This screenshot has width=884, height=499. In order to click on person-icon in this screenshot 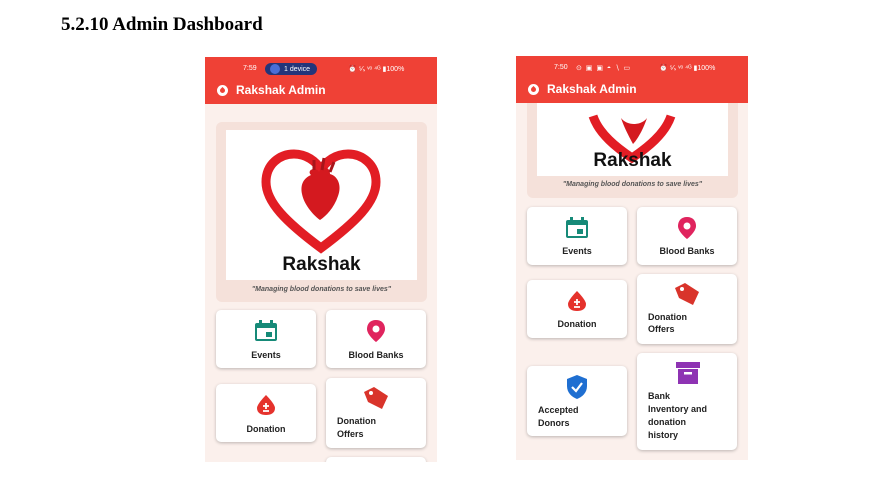, I will do `click(275, 69)`.